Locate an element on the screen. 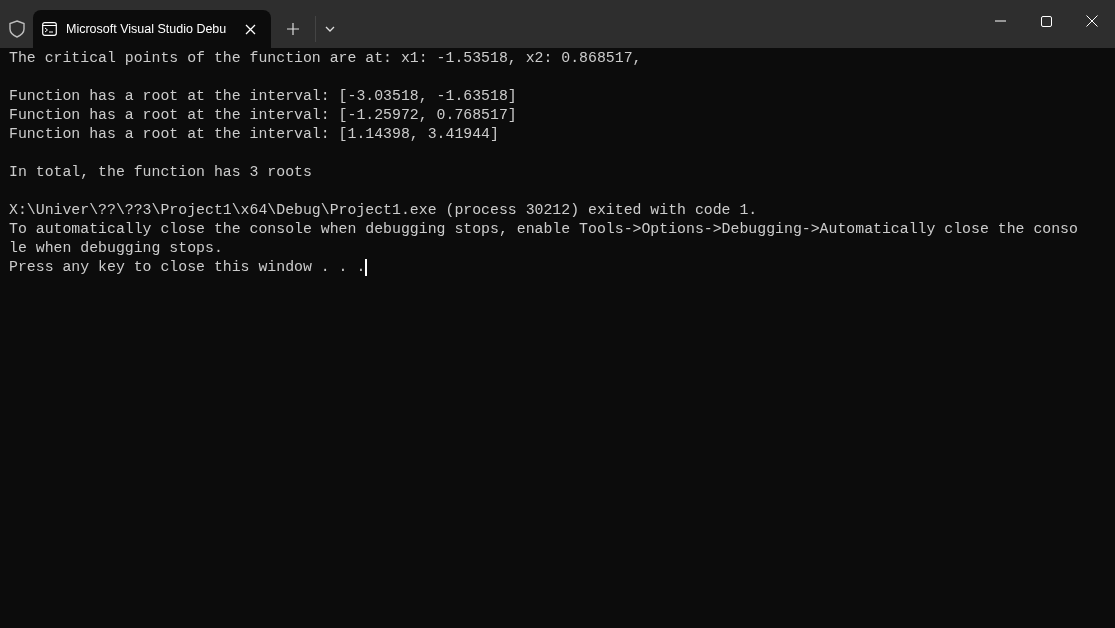  console-line: X:\Univer\??\??3\Project1\x64\Debug\Project1.exe (process 30212) exited with code 1. is located at coordinates (383, 210).